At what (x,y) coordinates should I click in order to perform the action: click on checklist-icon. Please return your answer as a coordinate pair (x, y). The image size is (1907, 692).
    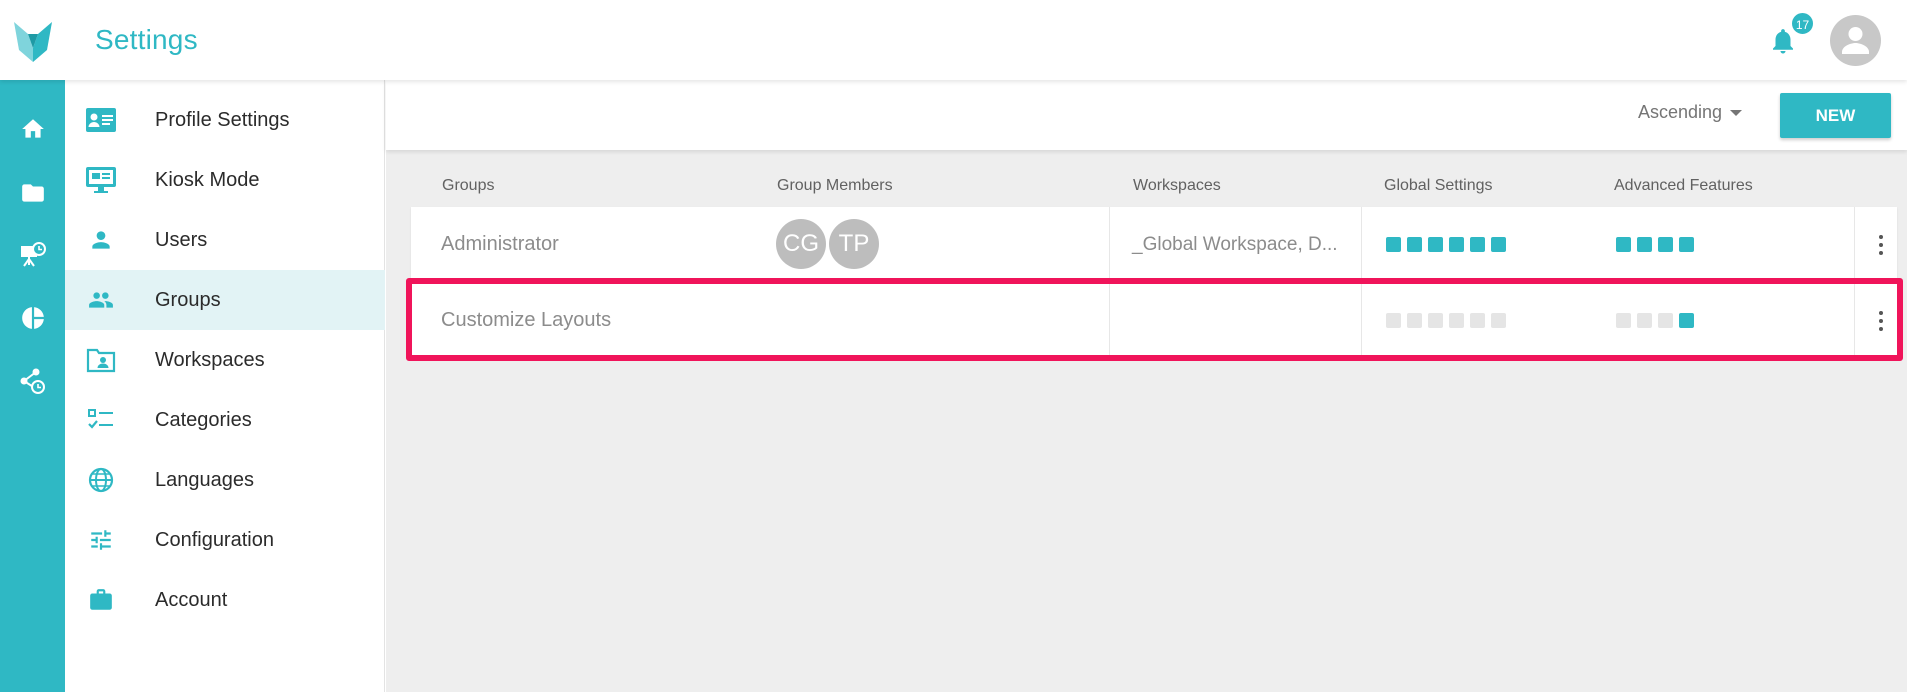
    Looking at the image, I should click on (101, 420).